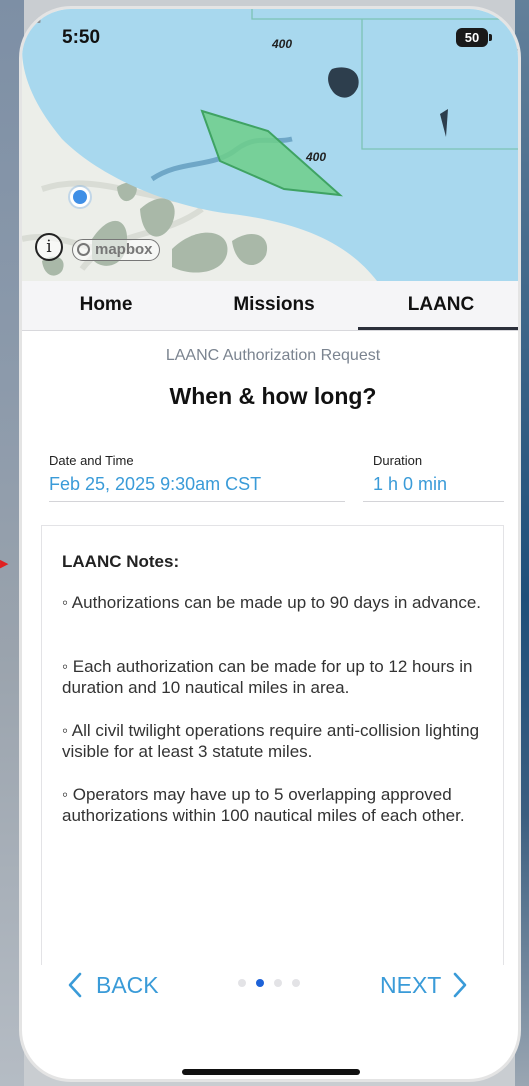 This screenshot has width=529, height=1086. Describe the element at coordinates (106, 305) in the screenshot. I see `tab-home: Home` at that location.